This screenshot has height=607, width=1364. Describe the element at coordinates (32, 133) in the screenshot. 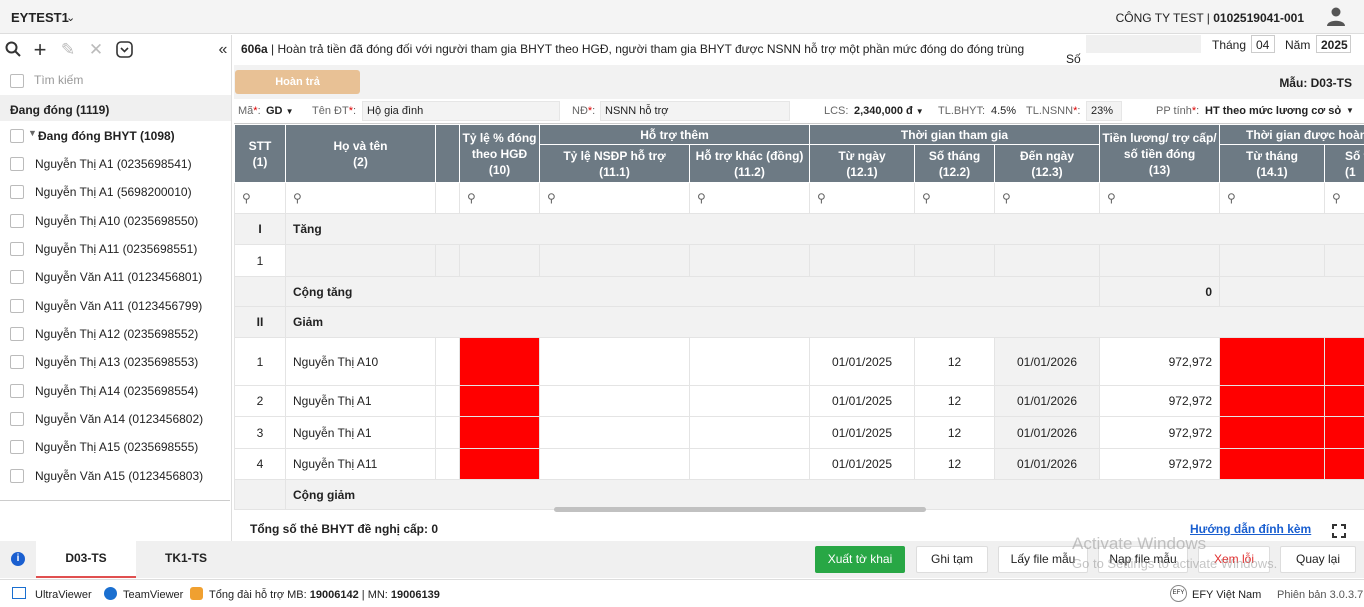

I see `caret-down-icon: ▼` at that location.